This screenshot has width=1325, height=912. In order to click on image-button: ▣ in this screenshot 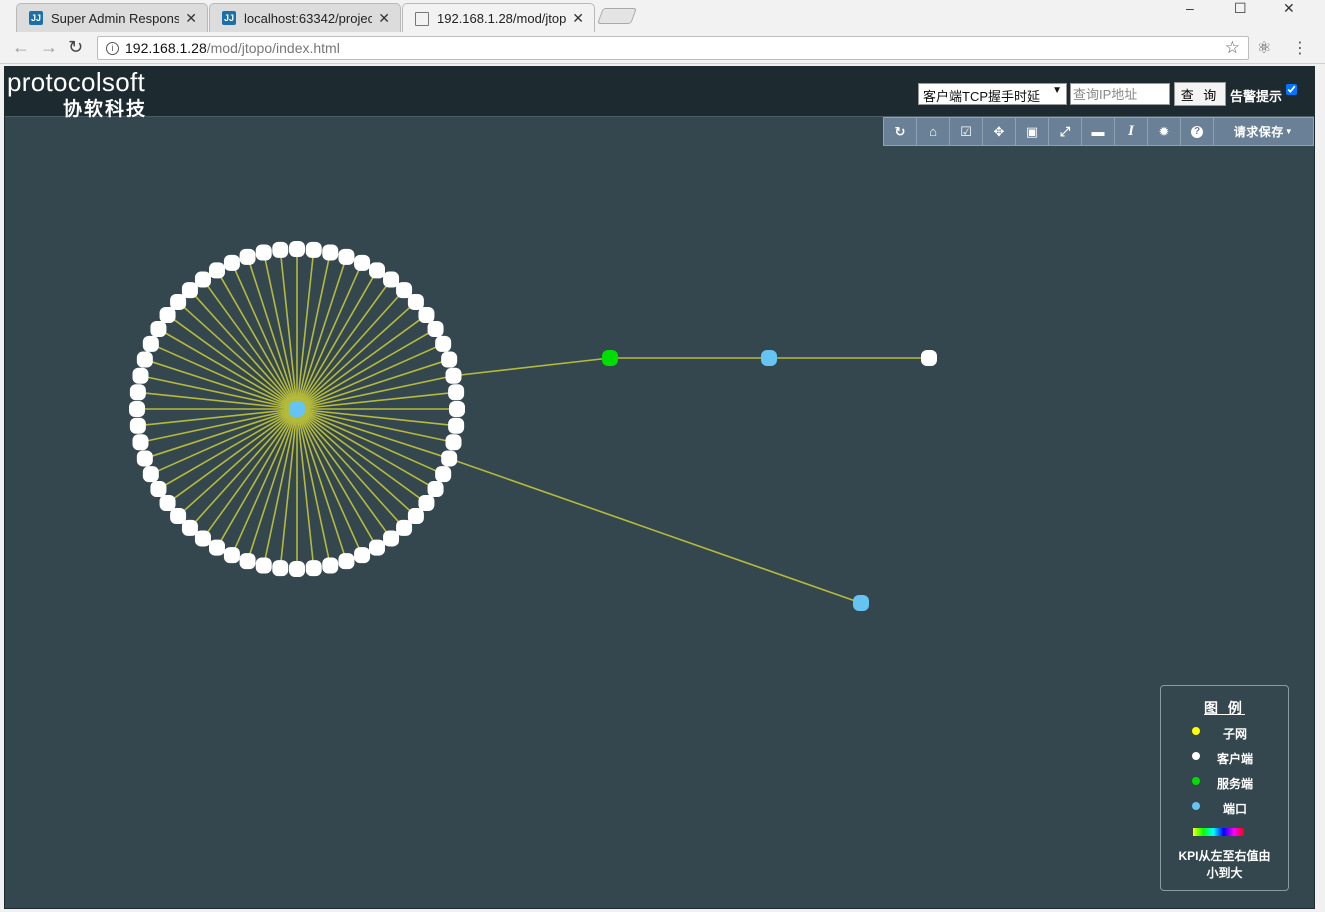, I will do `click(1032, 131)`.